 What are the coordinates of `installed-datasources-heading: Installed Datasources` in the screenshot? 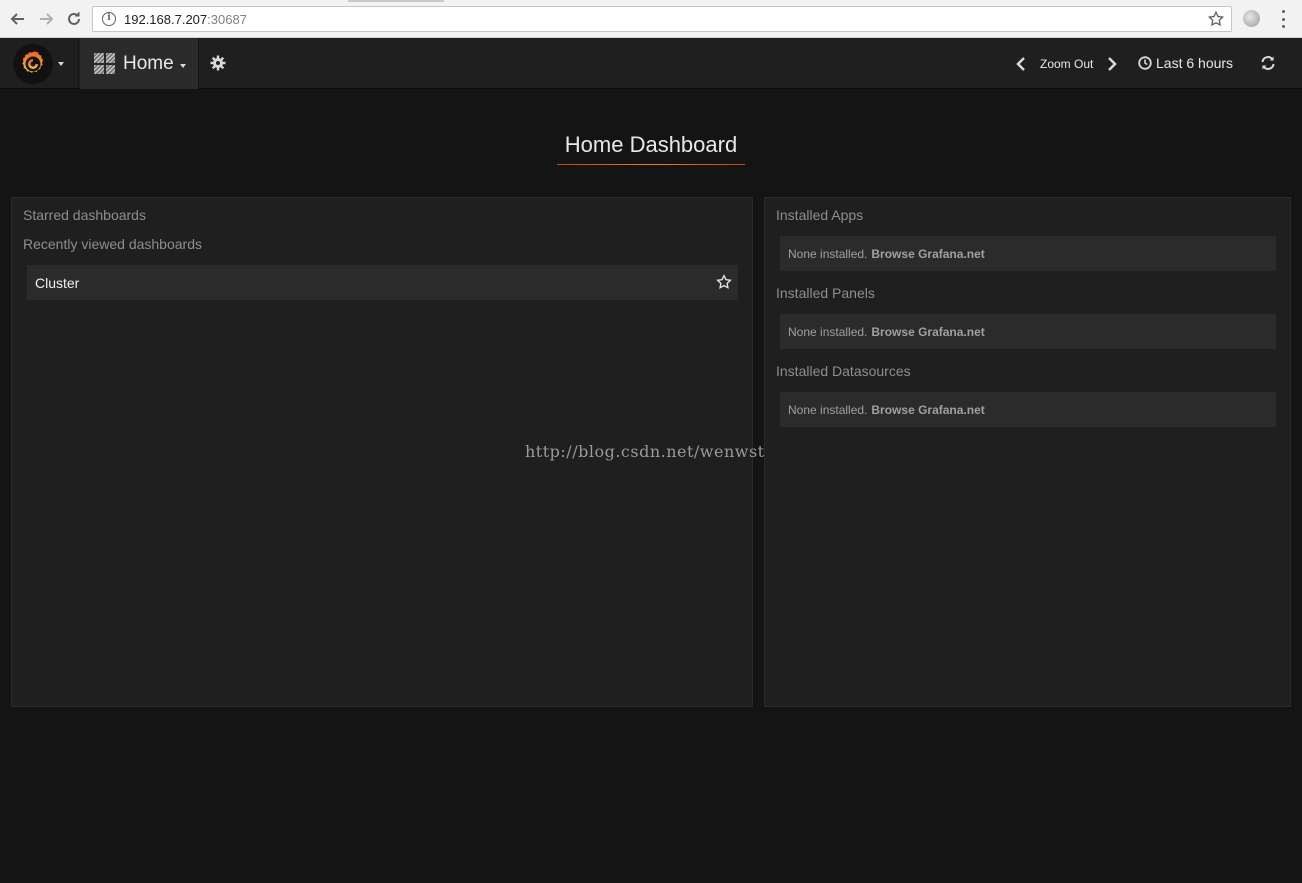 It's located at (843, 371).